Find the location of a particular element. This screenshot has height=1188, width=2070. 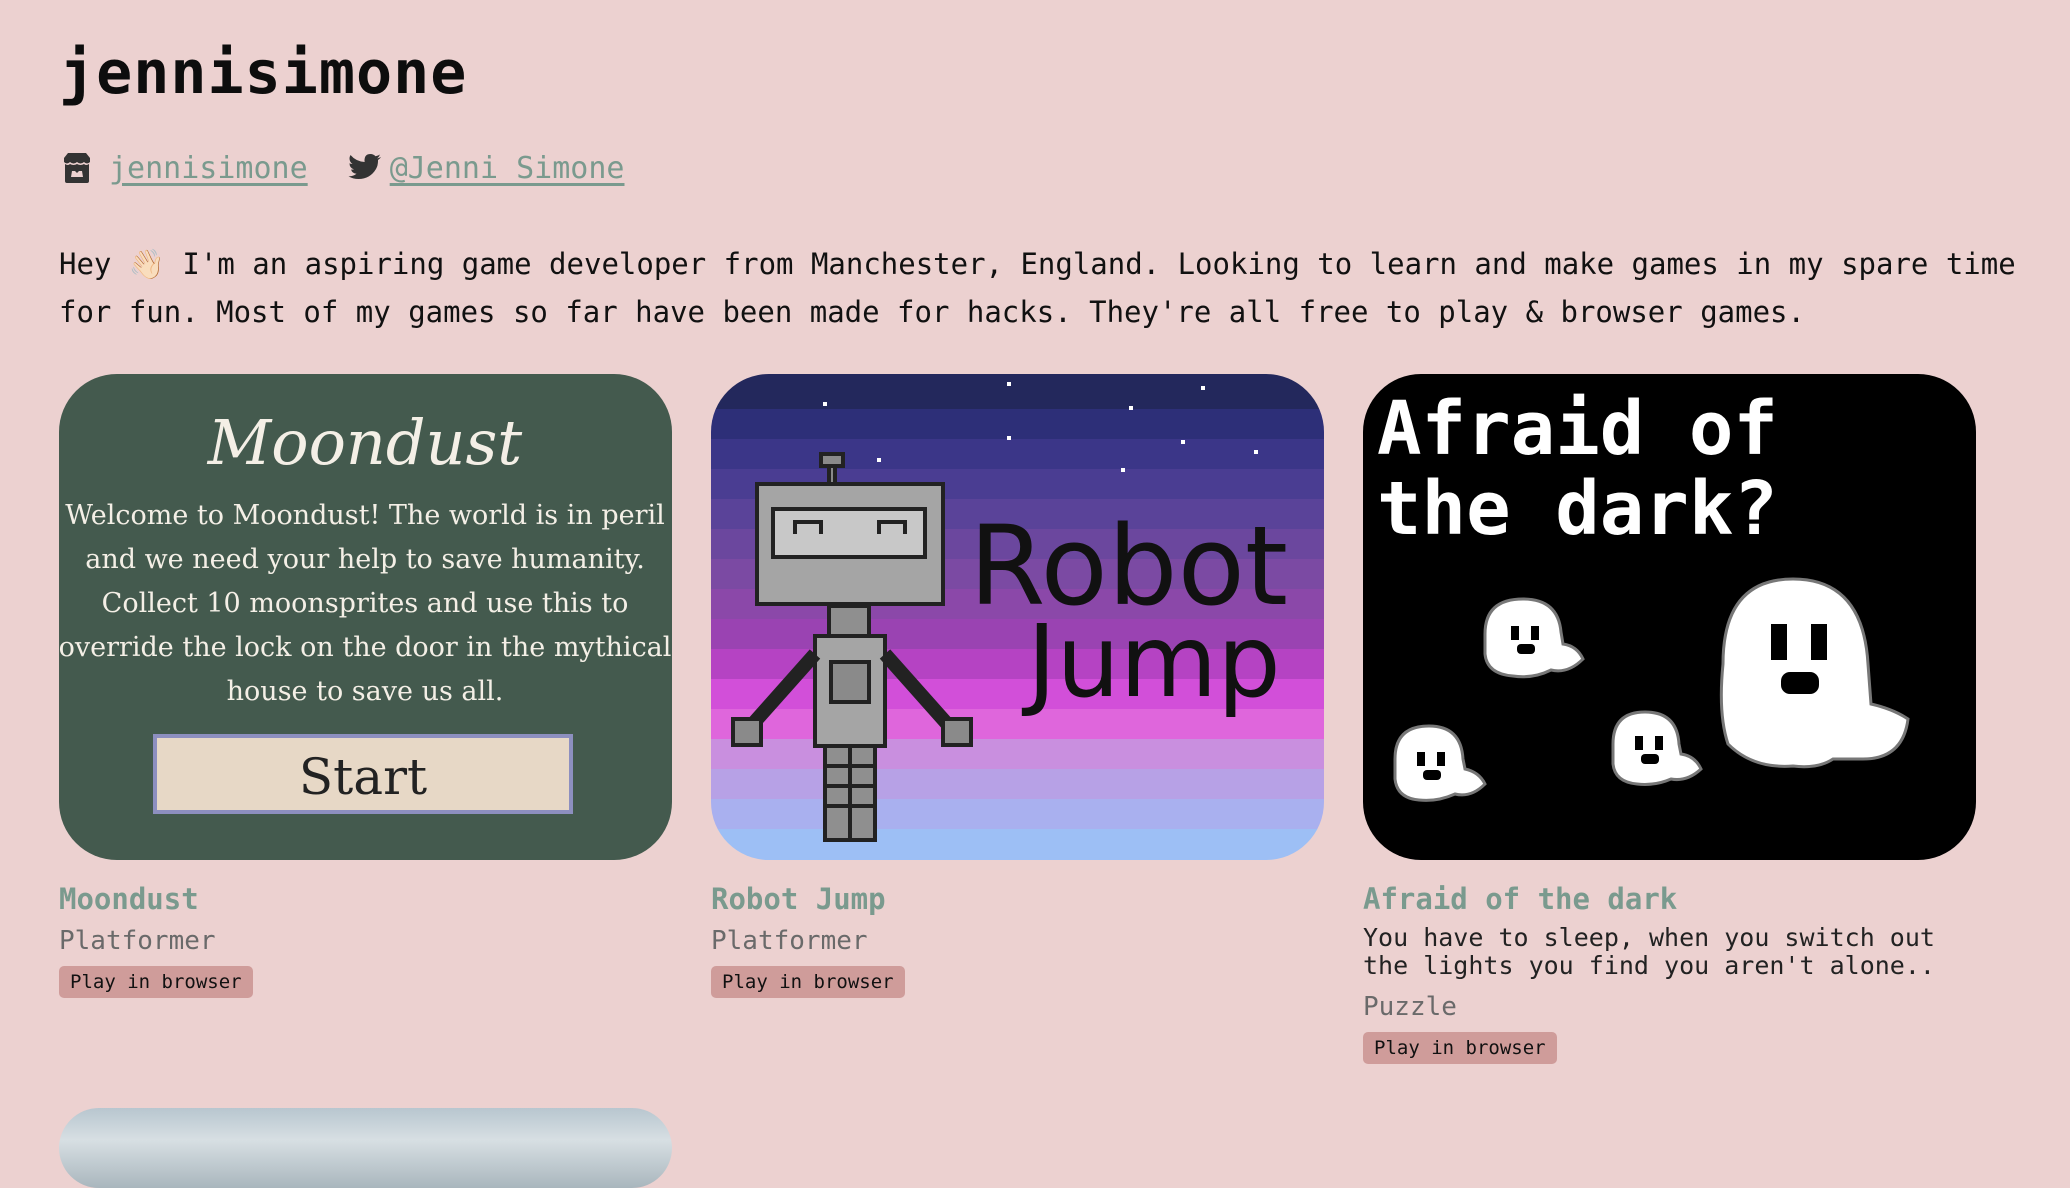

game-title: Afraid of the dark is located at coordinates (1520, 899).